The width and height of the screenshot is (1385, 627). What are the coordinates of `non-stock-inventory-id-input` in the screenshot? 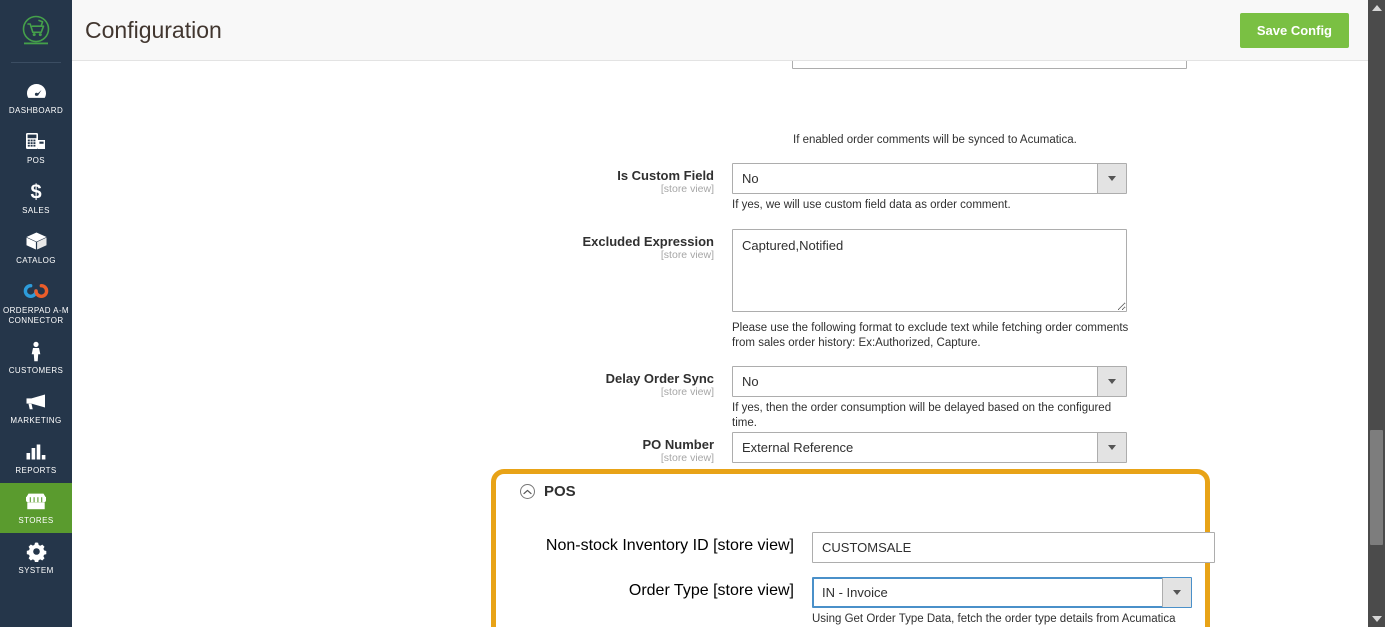 It's located at (1013, 547).